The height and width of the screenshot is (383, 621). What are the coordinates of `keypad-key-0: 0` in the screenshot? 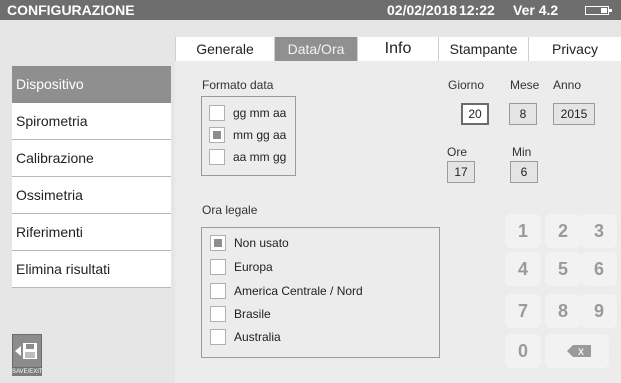 It's located at (523, 351).